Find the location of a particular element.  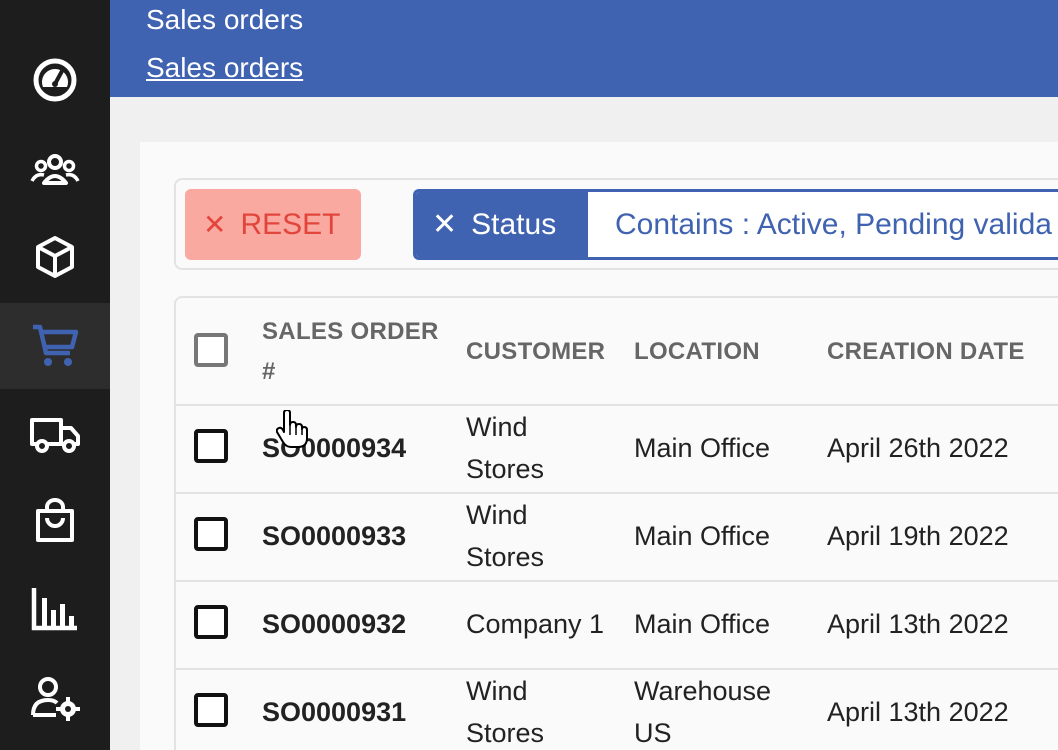

header: Sales orders Sales orders is located at coordinates (584, 48).